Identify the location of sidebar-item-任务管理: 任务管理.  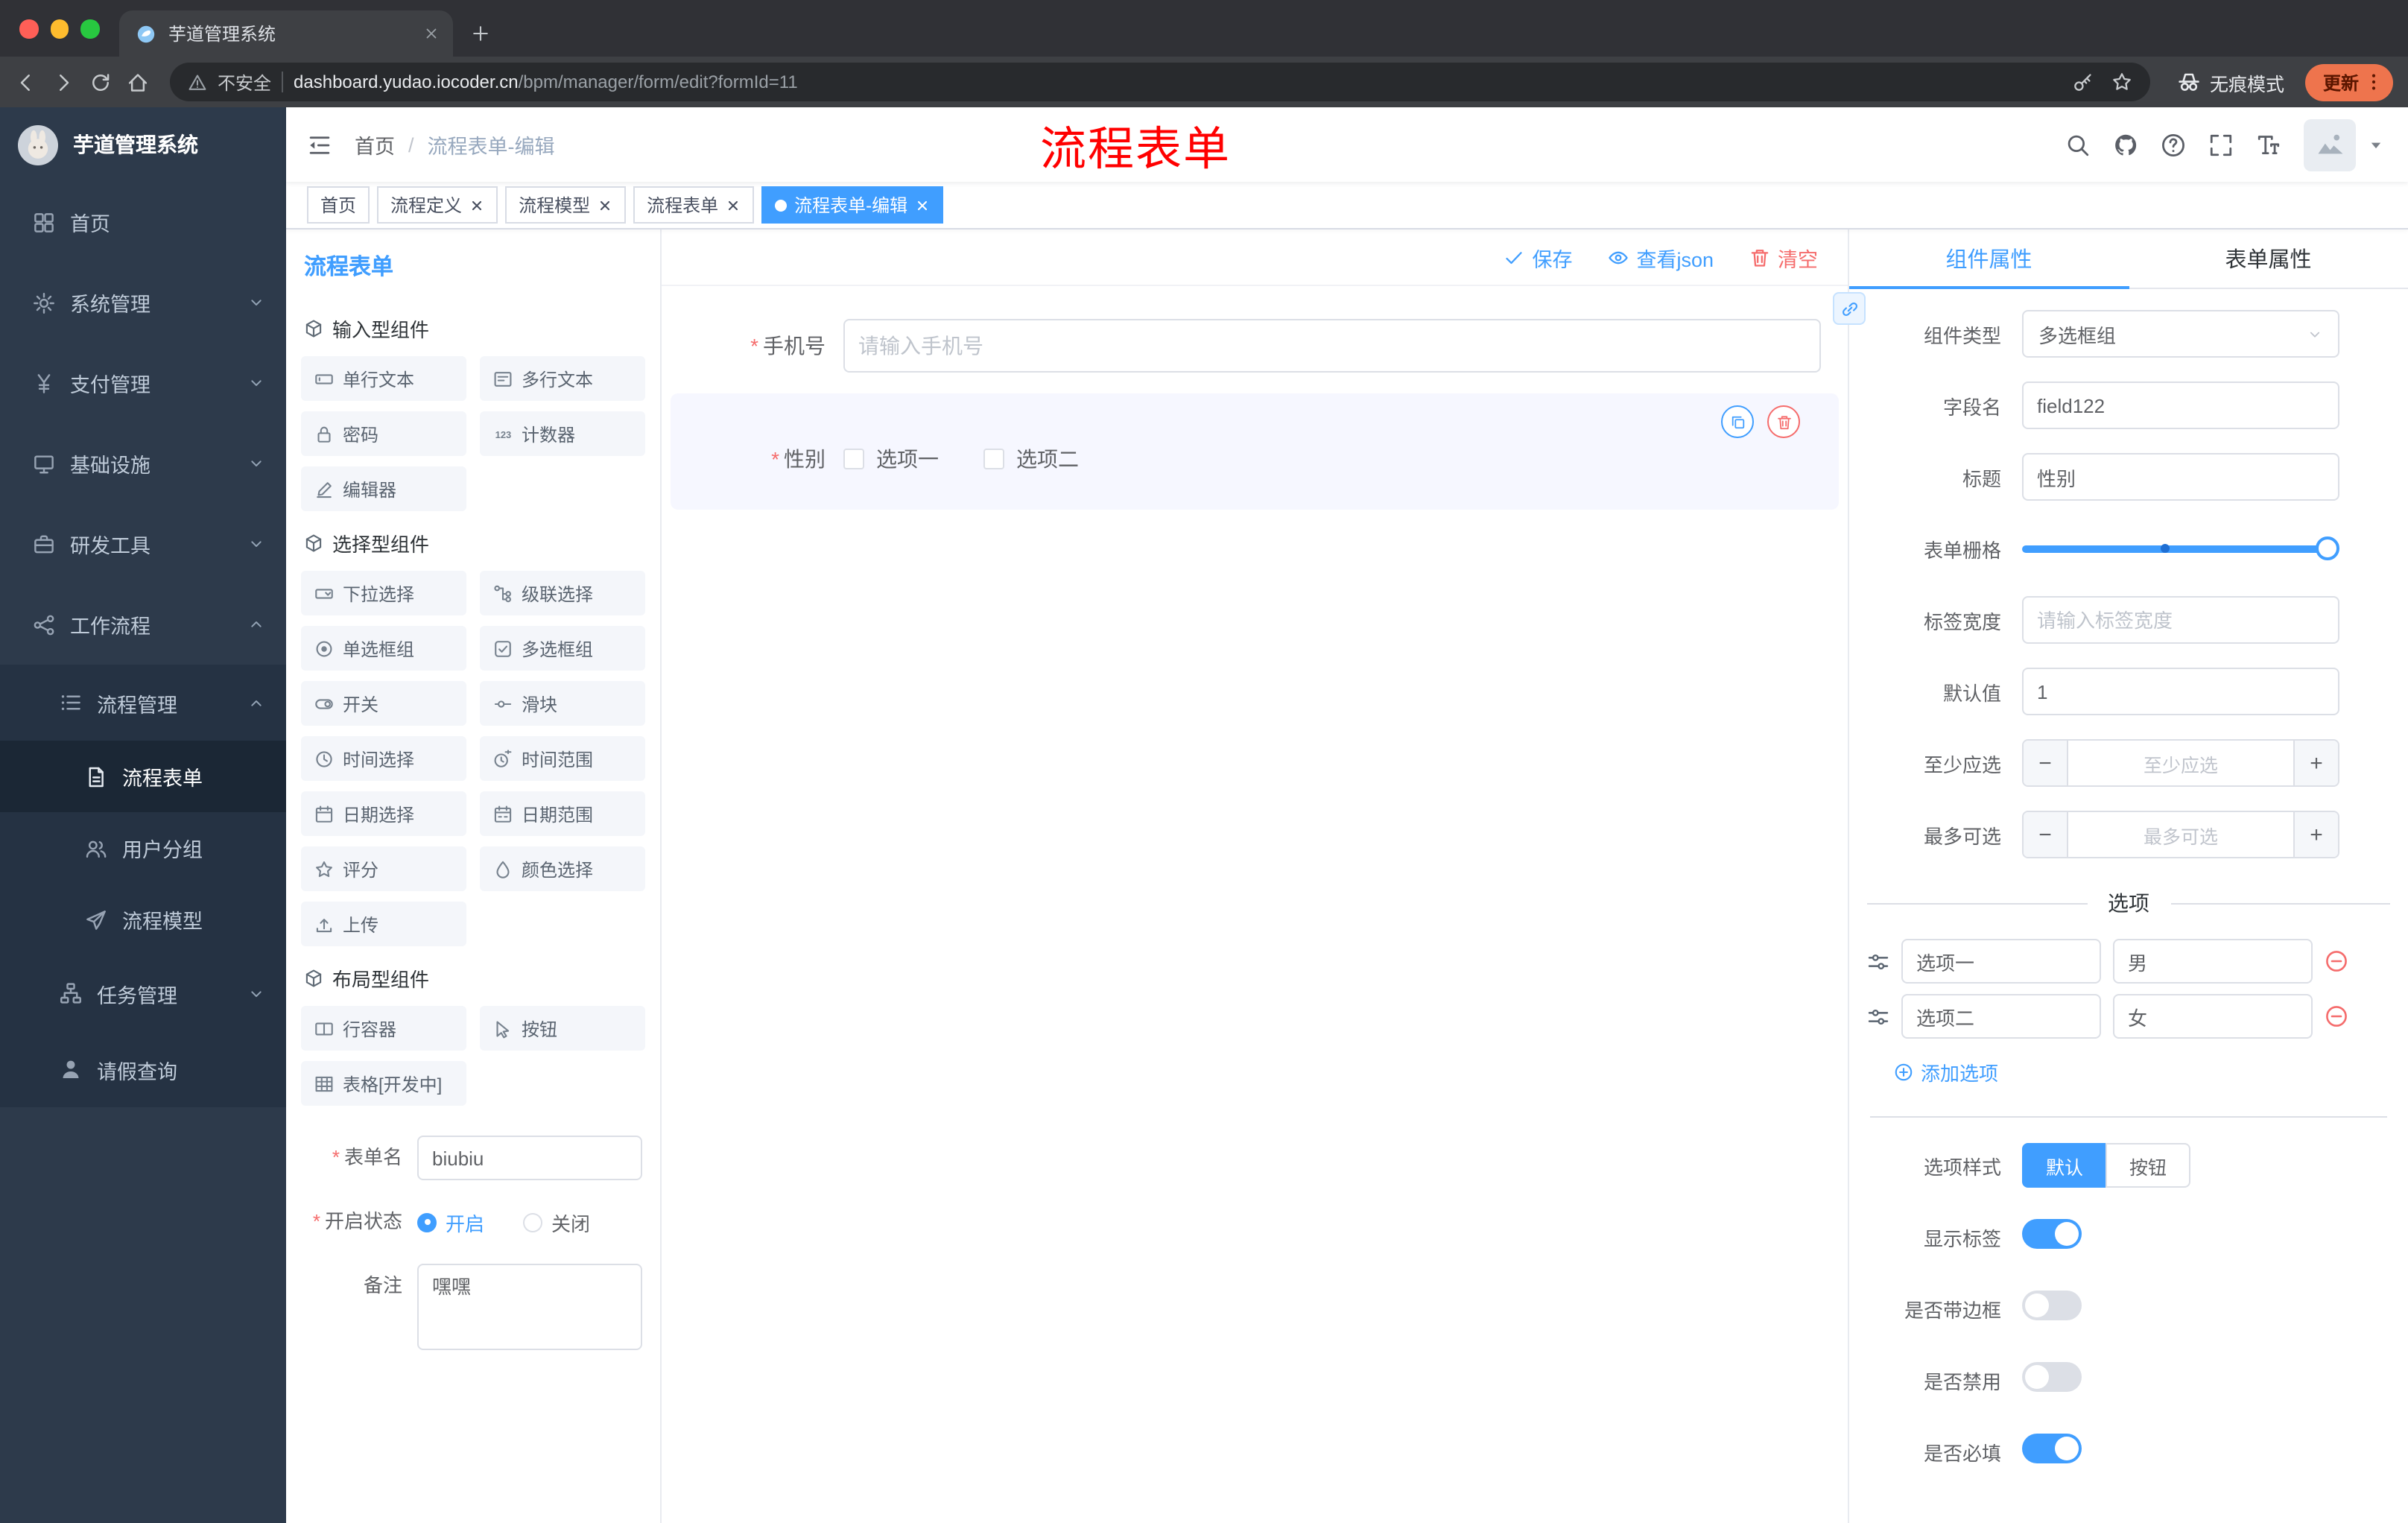
(143, 993).